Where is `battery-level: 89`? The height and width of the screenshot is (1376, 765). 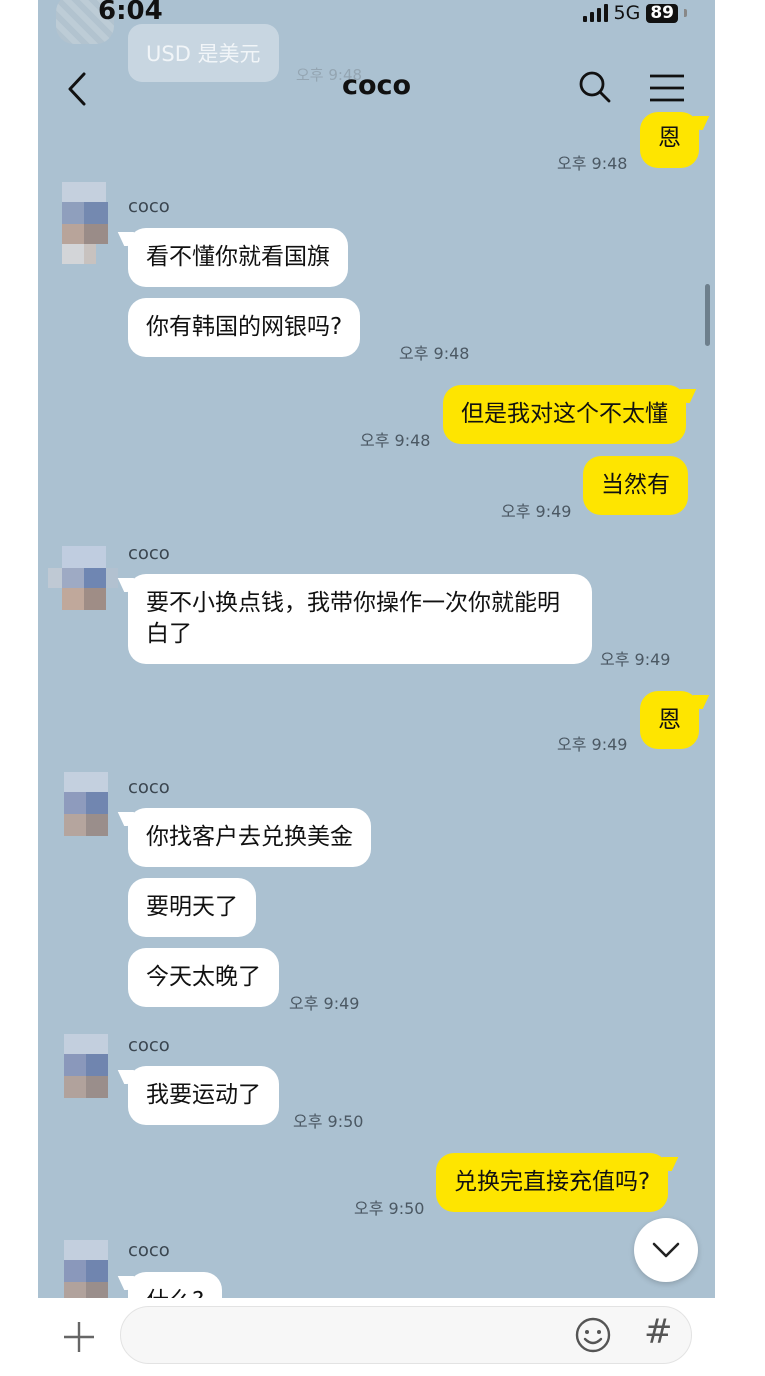
battery-level: 89 is located at coordinates (662, 13).